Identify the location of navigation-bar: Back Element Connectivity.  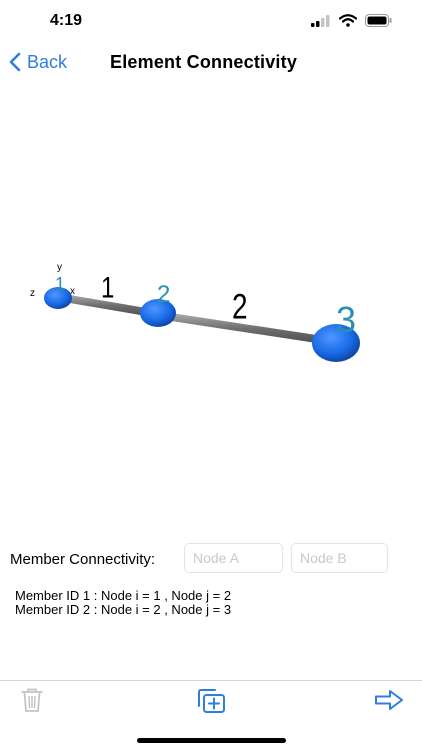
(211, 62).